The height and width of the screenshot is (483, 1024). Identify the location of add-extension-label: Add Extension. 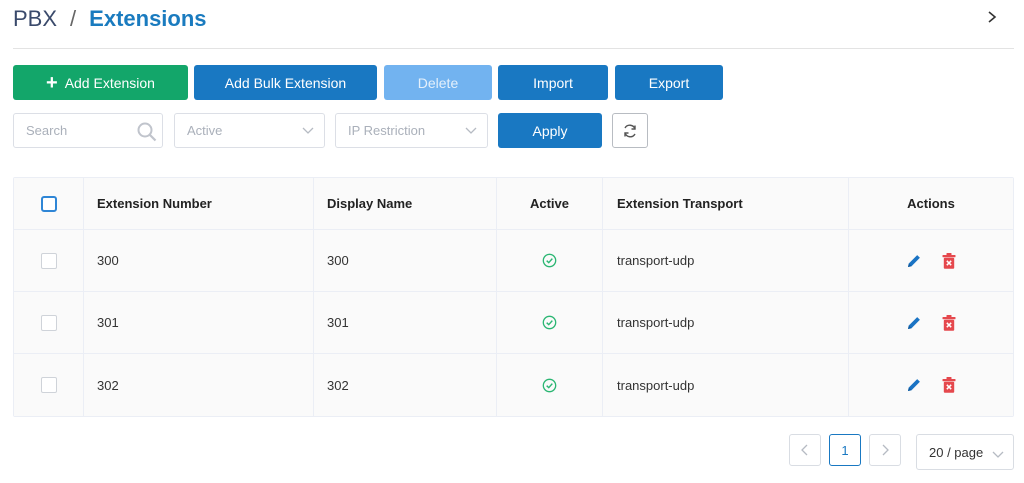
(109, 82).